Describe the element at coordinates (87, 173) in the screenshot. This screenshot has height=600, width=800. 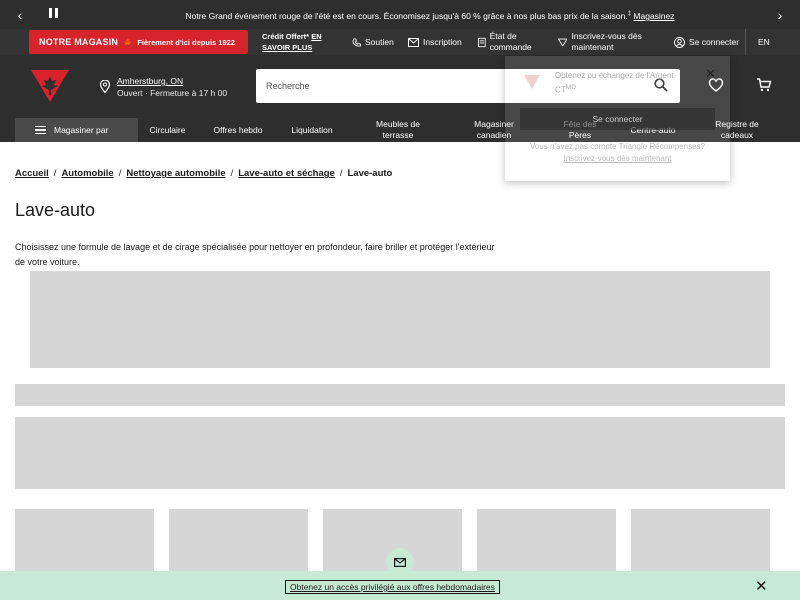
I see `breadcrumb-automobile: Automobile` at that location.